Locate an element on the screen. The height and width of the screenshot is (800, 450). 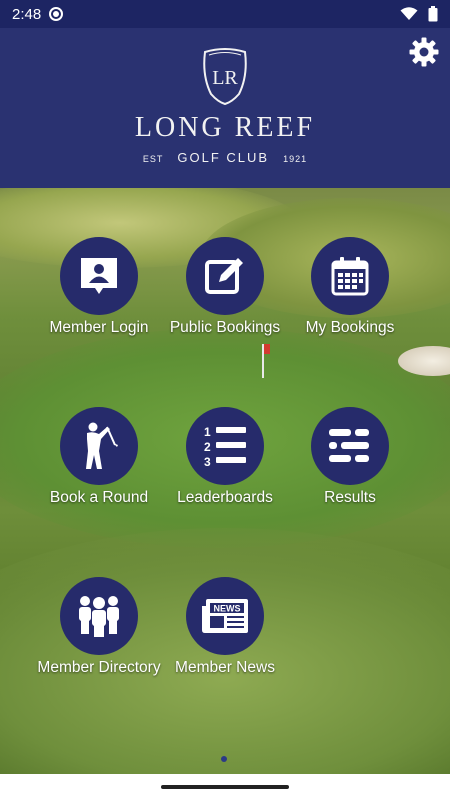
newspaper-icon: NEWS is located at coordinates (225, 616).